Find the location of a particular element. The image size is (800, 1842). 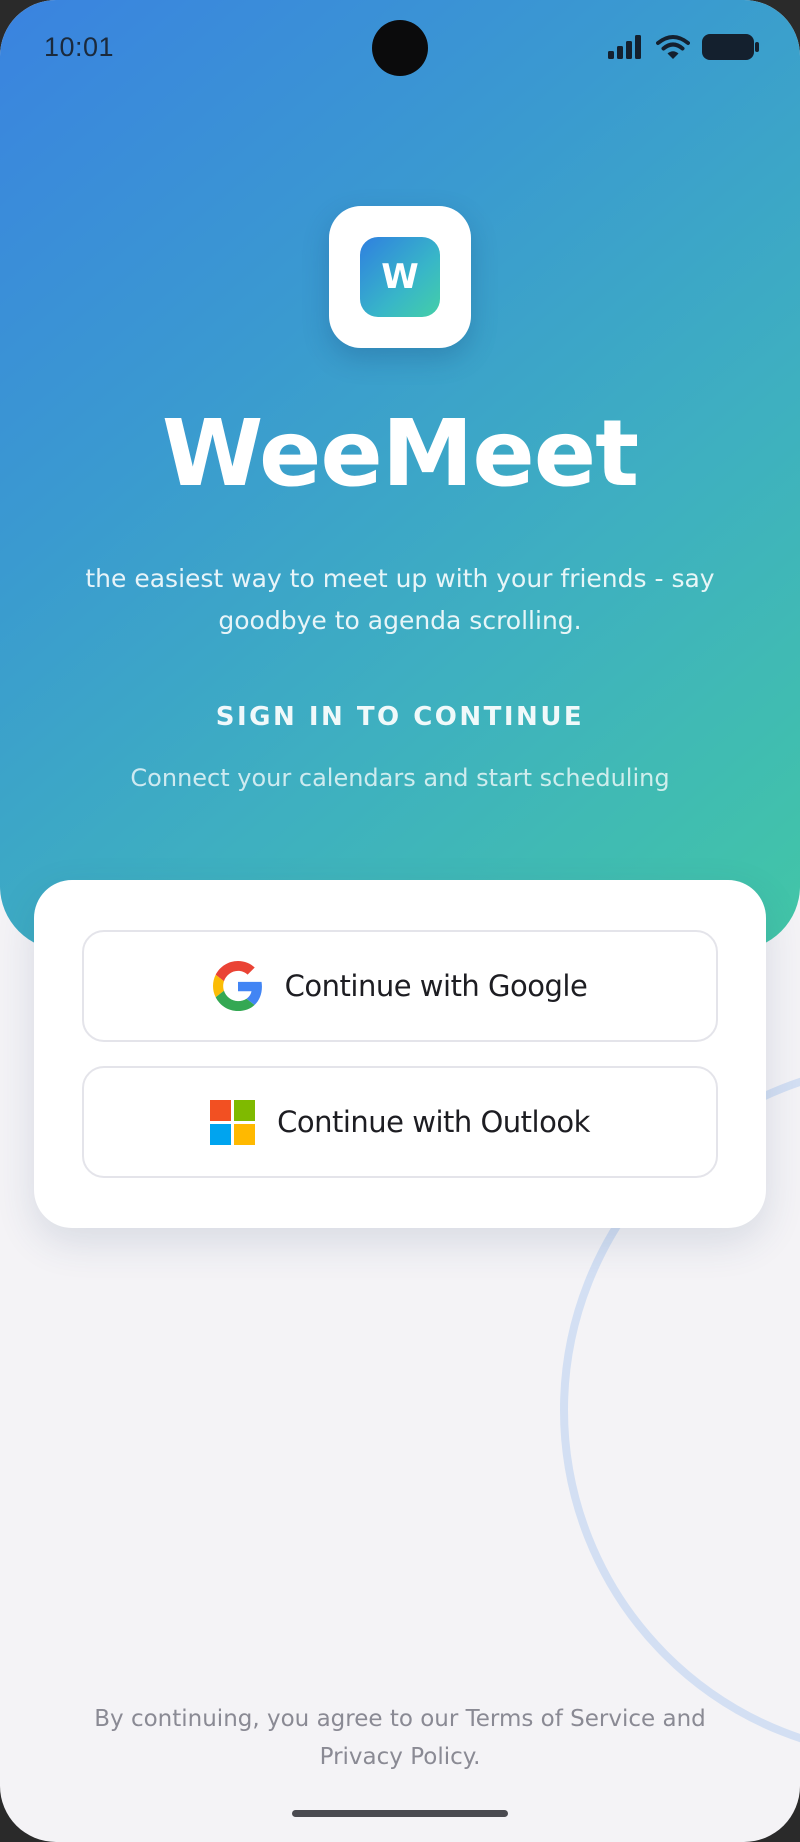

signal-icon is located at coordinates (624, 47).